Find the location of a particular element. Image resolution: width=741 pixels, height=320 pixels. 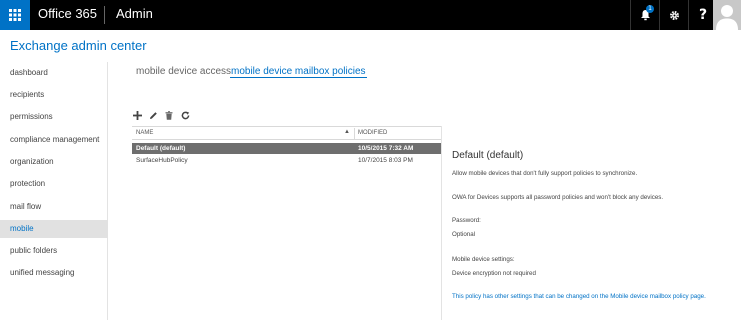

top-bar: Office 365 Admin 1 ? is located at coordinates (370, 15).